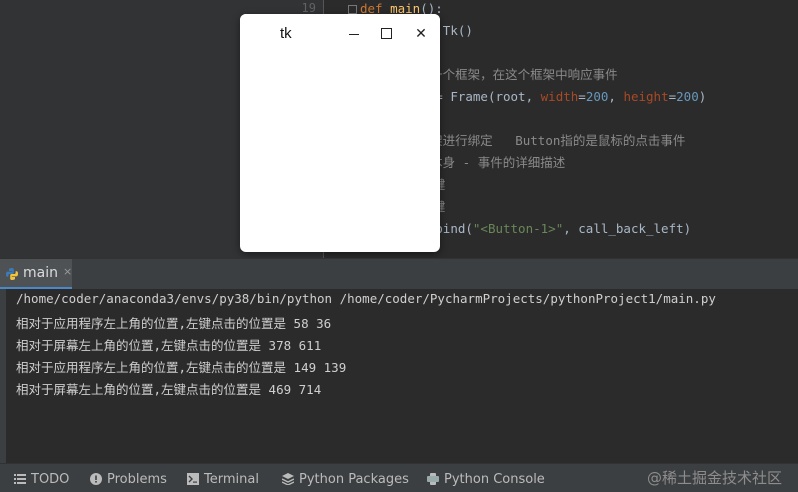 The height and width of the screenshot is (492, 798). I want to click on fold-marker-icon, so click(352, 9).